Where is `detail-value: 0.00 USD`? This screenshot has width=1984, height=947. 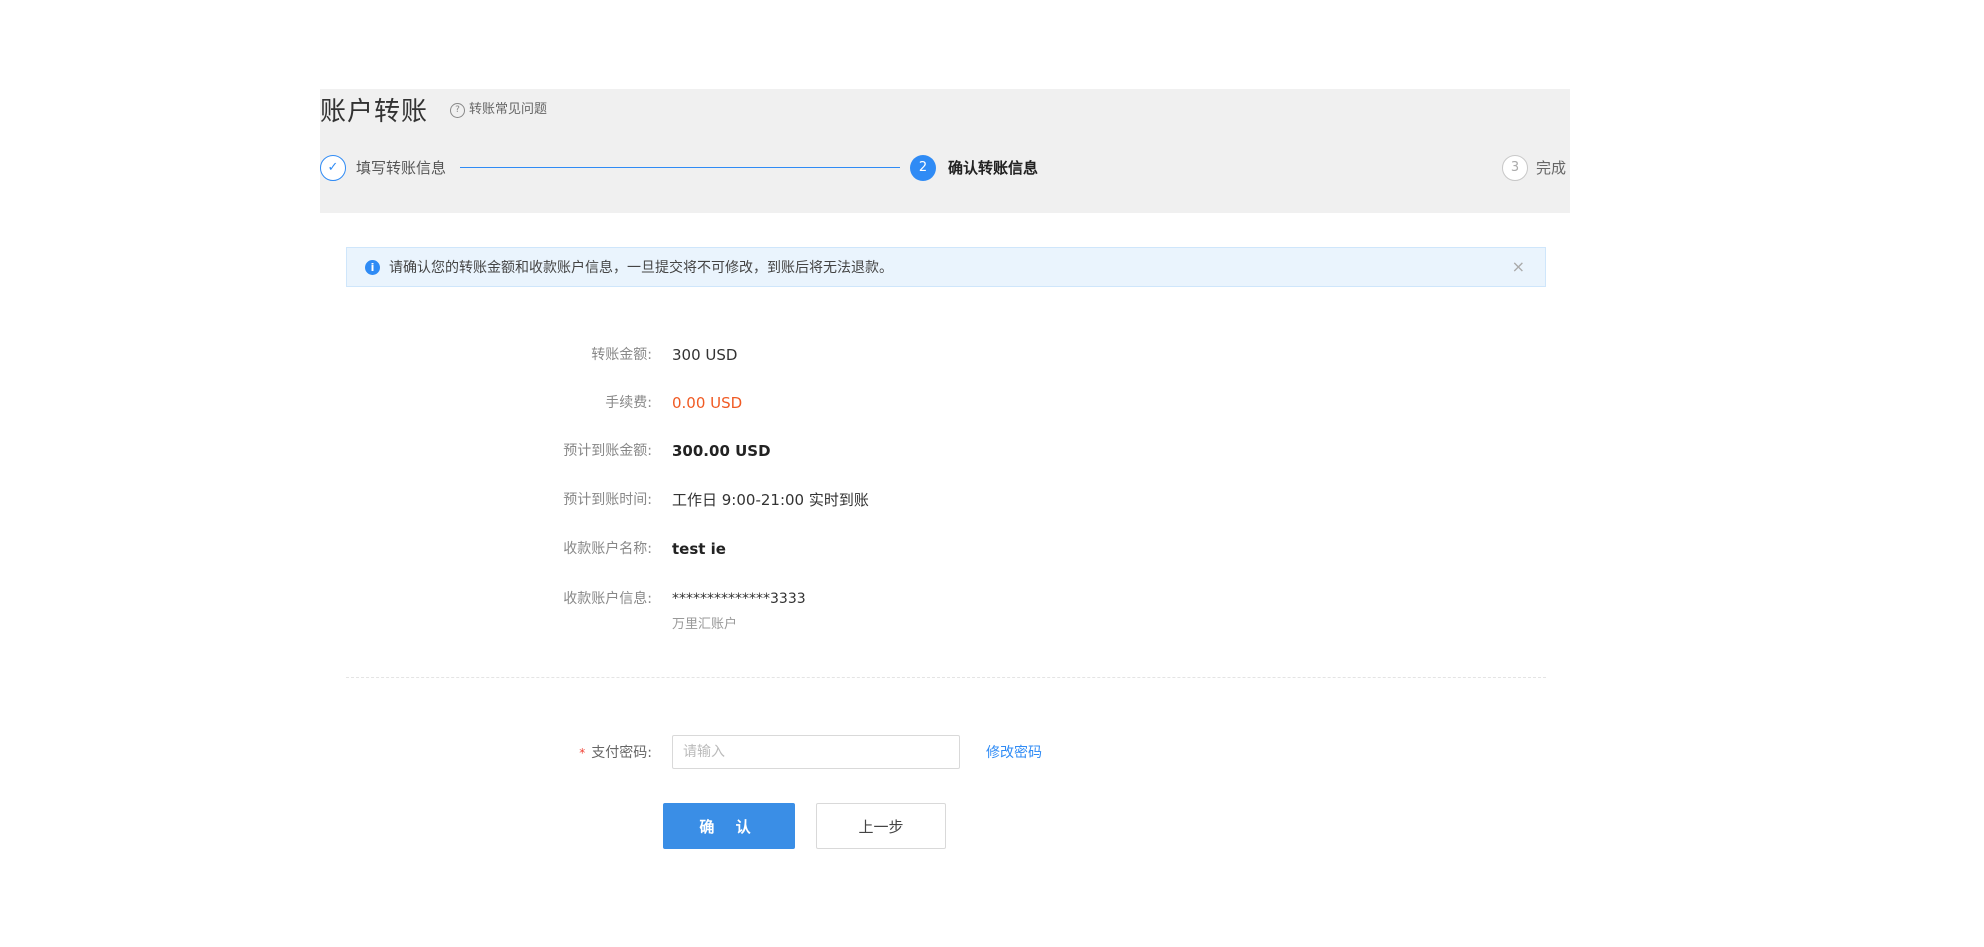
detail-value: 0.00 USD is located at coordinates (707, 403).